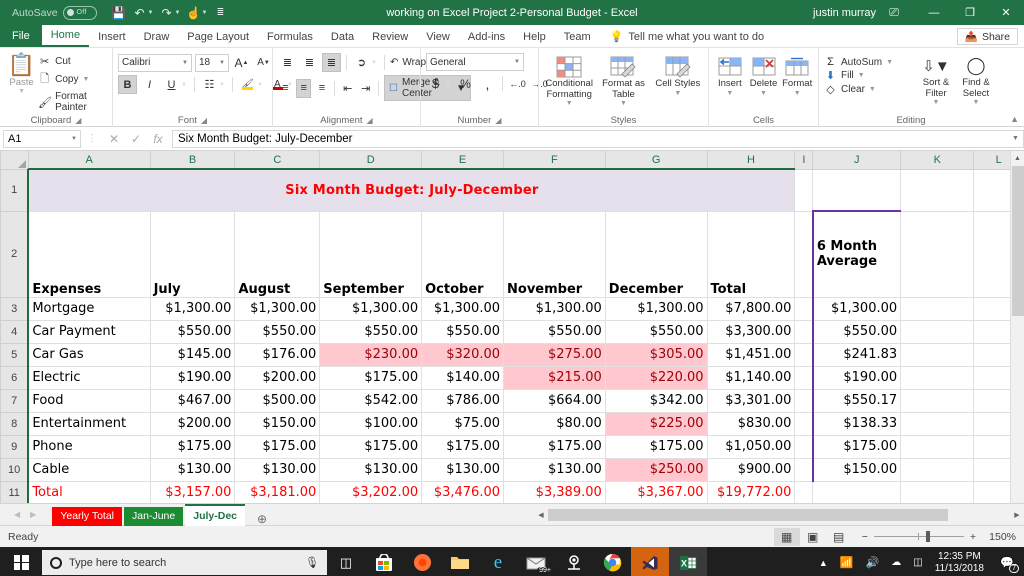  What do you see at coordinates (222, 85) in the screenshot?
I see `borders-dropdown-icon: ▼` at bounding box center [222, 85].